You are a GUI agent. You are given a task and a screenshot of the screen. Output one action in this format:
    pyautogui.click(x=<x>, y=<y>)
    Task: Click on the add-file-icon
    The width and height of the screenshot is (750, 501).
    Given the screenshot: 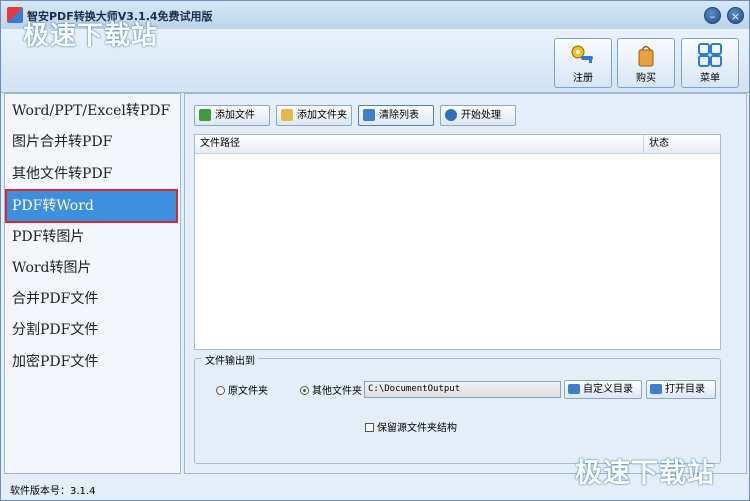 What is the action you would take?
    pyautogui.click(x=205, y=115)
    